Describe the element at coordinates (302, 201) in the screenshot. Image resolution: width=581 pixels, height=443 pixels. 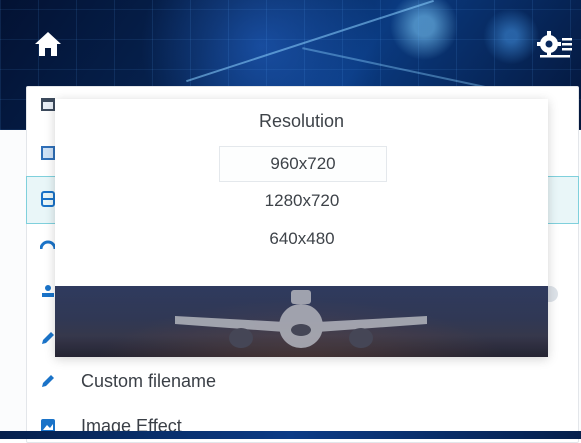
I see `resolution-option-1280x720: 1280x720` at that location.